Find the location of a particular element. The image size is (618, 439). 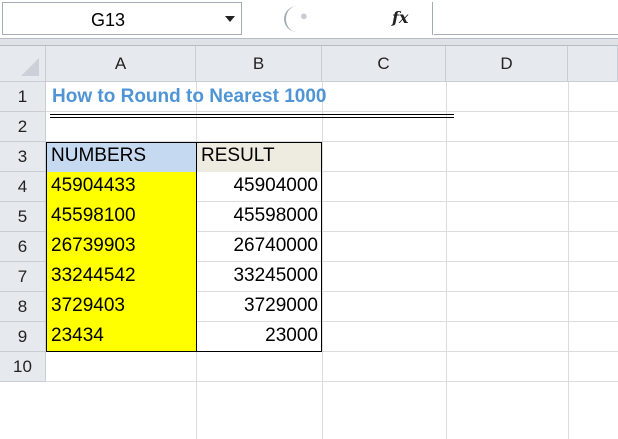

result-cell: 23000 is located at coordinates (259, 337).